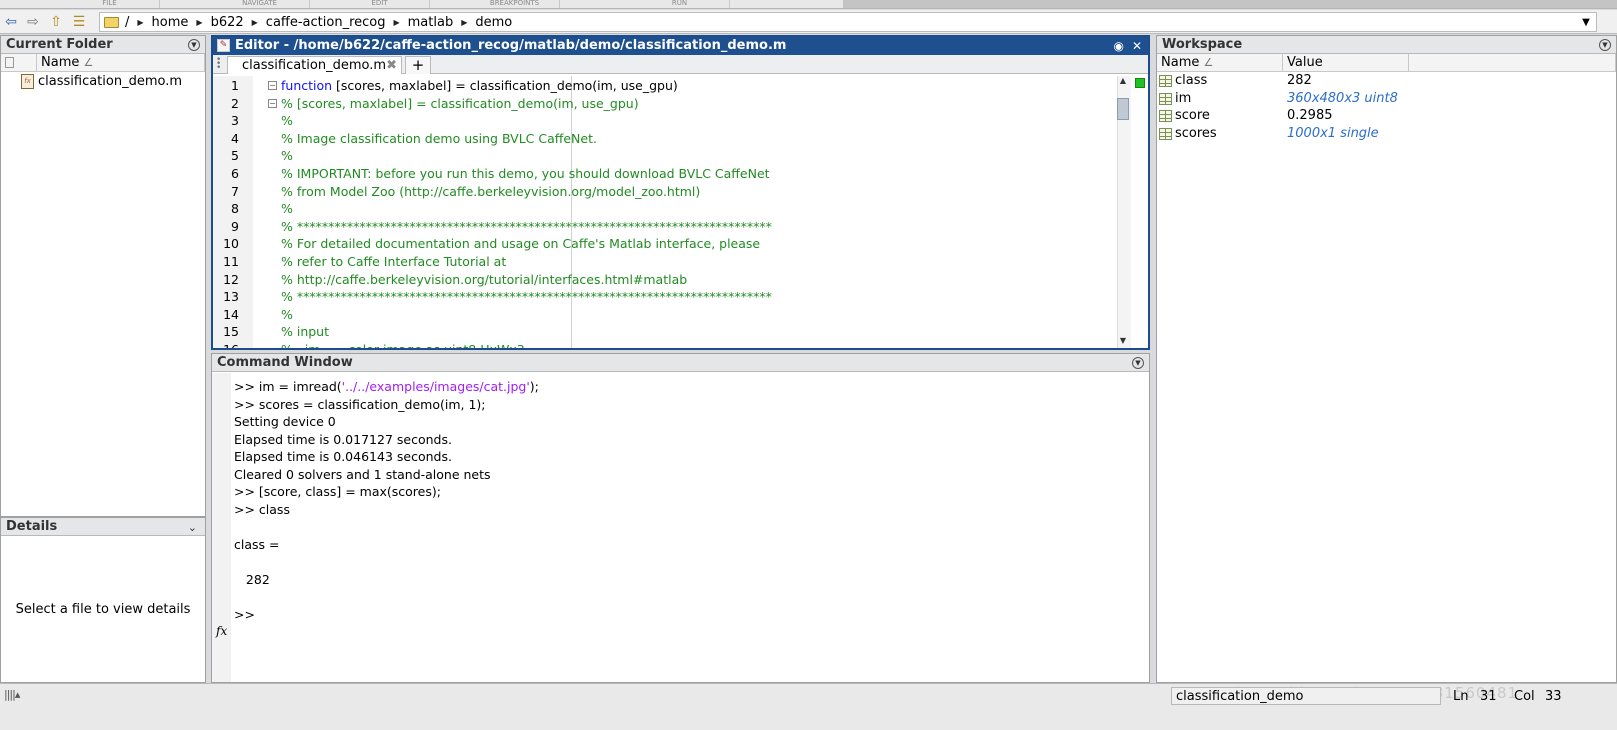 This screenshot has height=730, width=1617. I want to click on extra-column-header, so click(1512, 62).